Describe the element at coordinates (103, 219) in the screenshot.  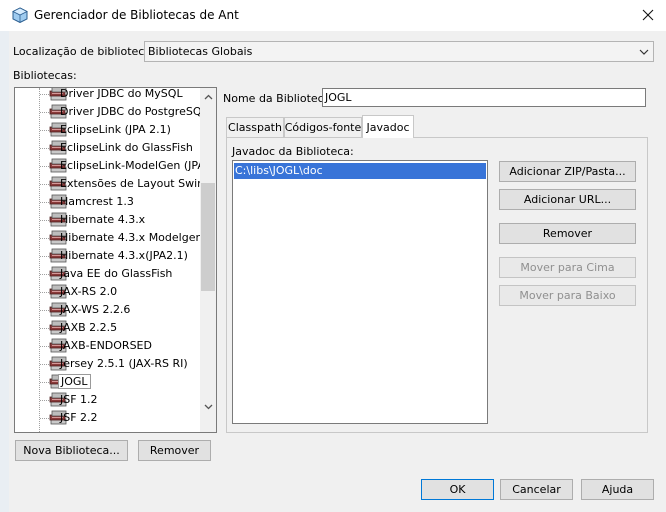
I see `library-item-label: Hibernate 4.3.x` at that location.